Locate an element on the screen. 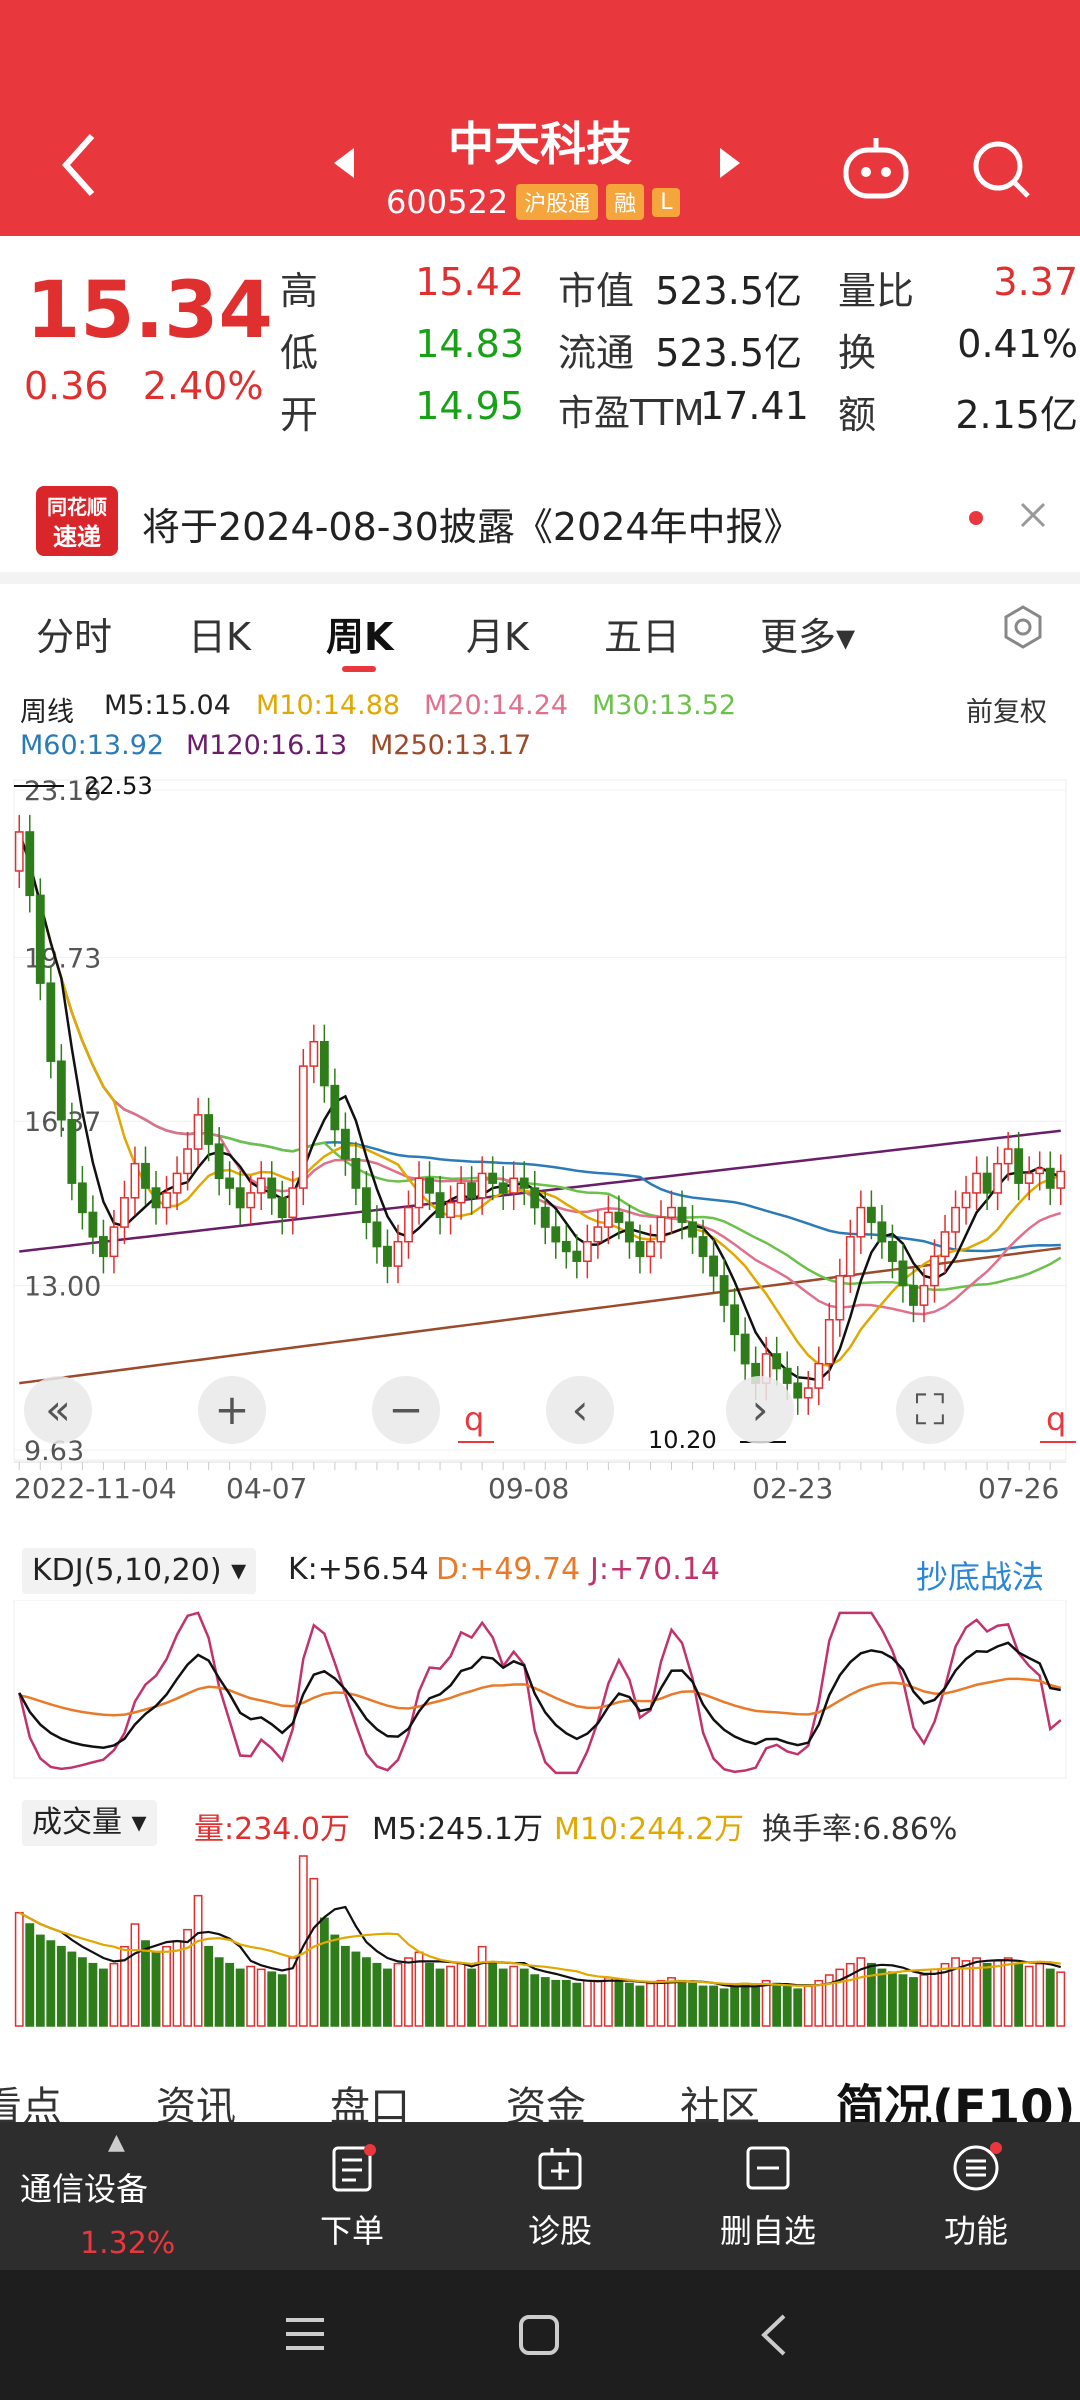 The image size is (1080, 2400). system-back-icon is located at coordinates (773, 2335).